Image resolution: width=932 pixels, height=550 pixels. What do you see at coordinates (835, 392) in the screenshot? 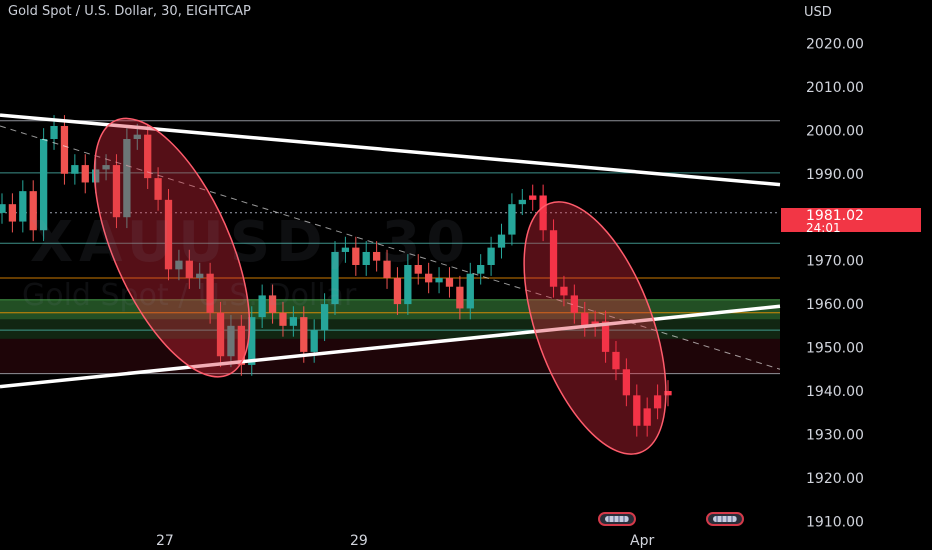
I see `price-tick-label: 1940.00` at bounding box center [835, 392].